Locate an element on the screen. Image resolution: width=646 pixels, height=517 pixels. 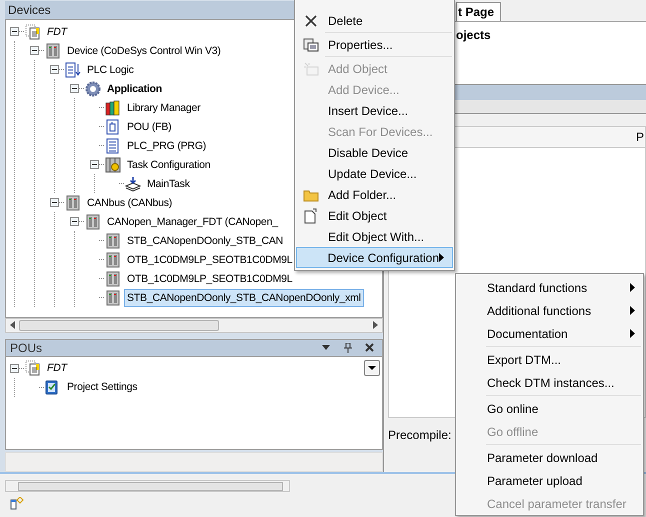
scroll-right-icon is located at coordinates (375, 325).